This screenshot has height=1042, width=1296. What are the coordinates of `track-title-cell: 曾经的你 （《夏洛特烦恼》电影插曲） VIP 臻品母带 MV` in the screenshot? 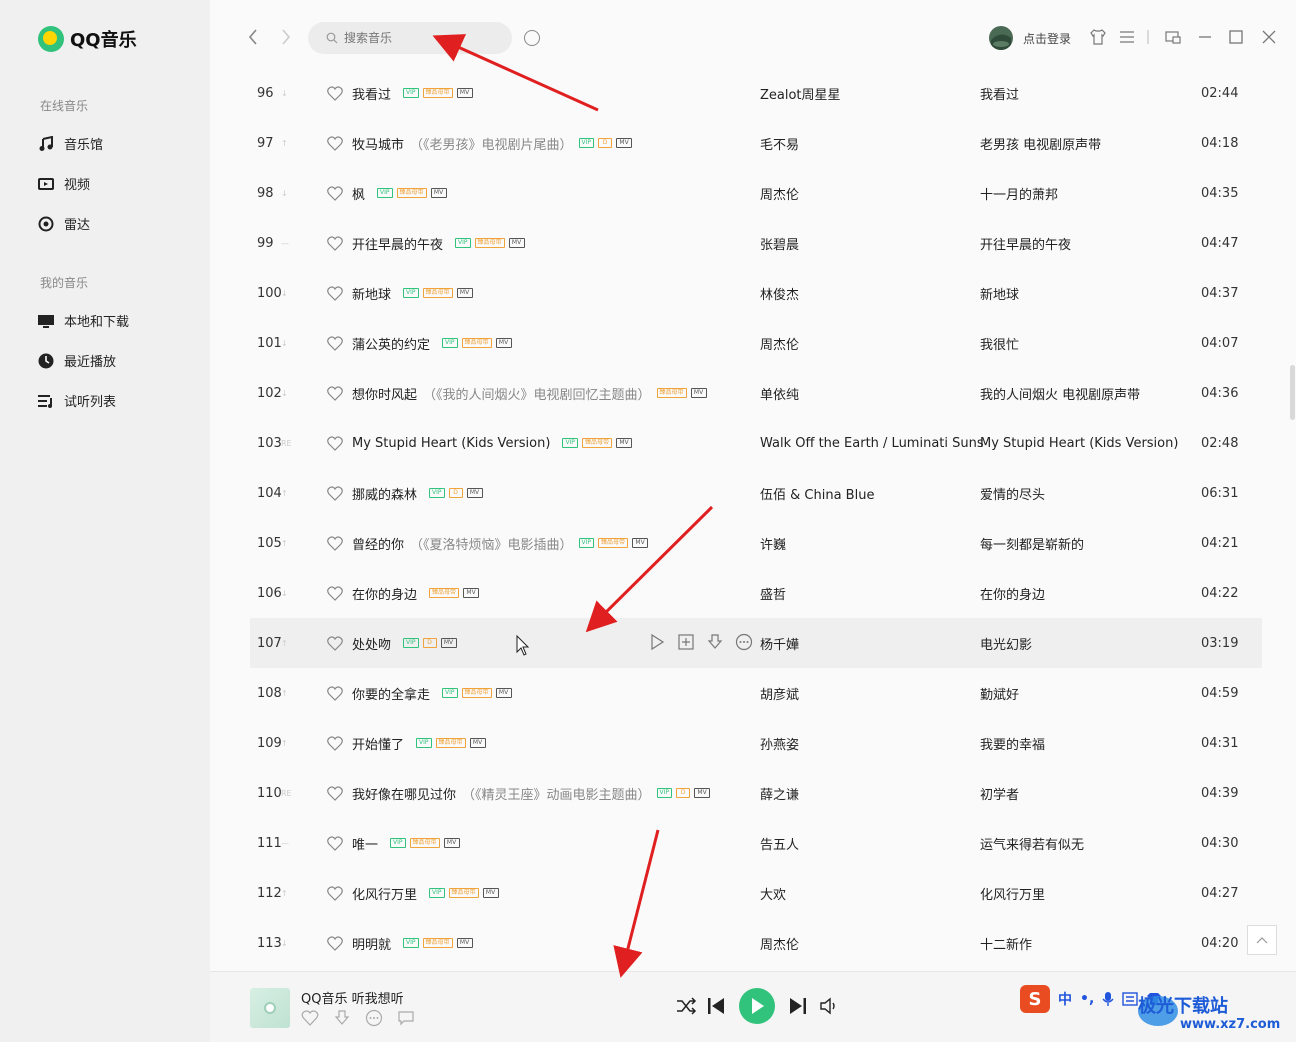 It's located at (500, 543).